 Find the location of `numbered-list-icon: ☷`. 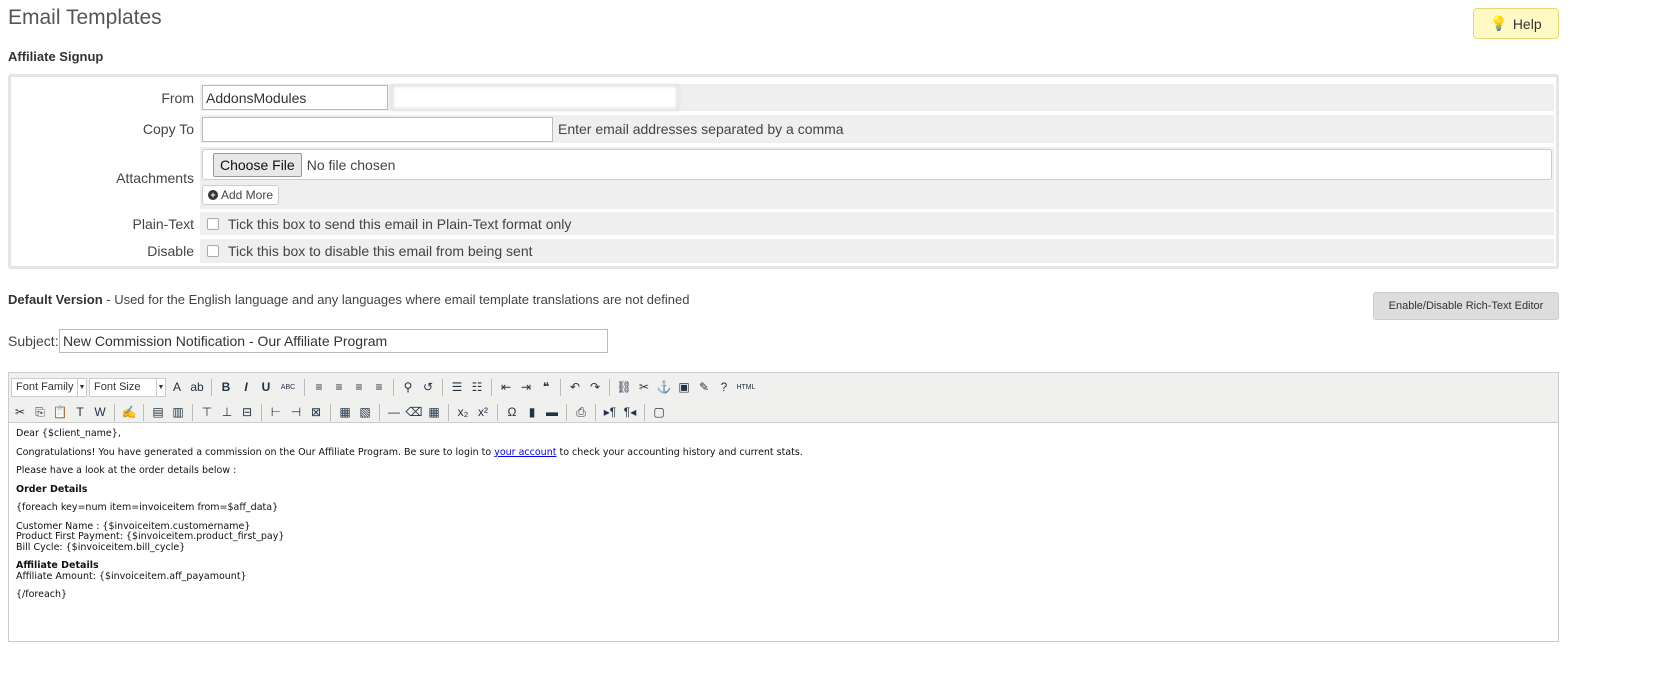

numbered-list-icon: ☷ is located at coordinates (477, 387).